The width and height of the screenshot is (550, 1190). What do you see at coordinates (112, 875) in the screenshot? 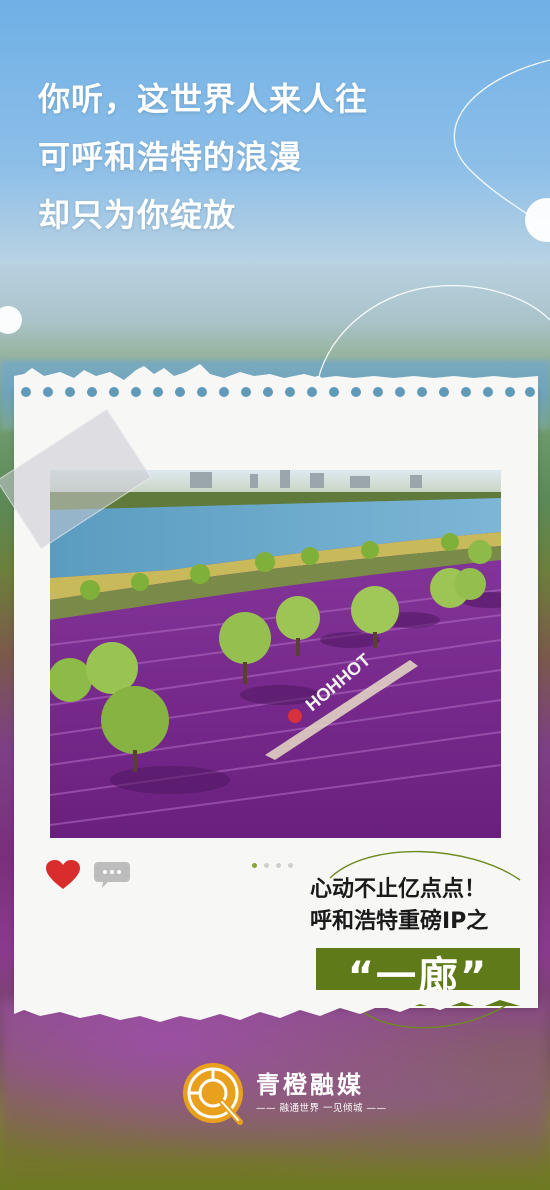
I see `comment-icon` at bounding box center [112, 875].